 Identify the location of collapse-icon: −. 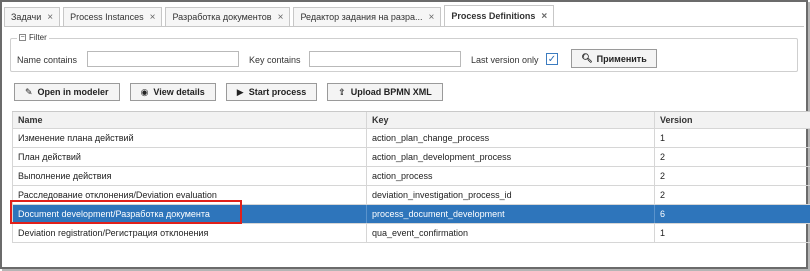
(22, 37).